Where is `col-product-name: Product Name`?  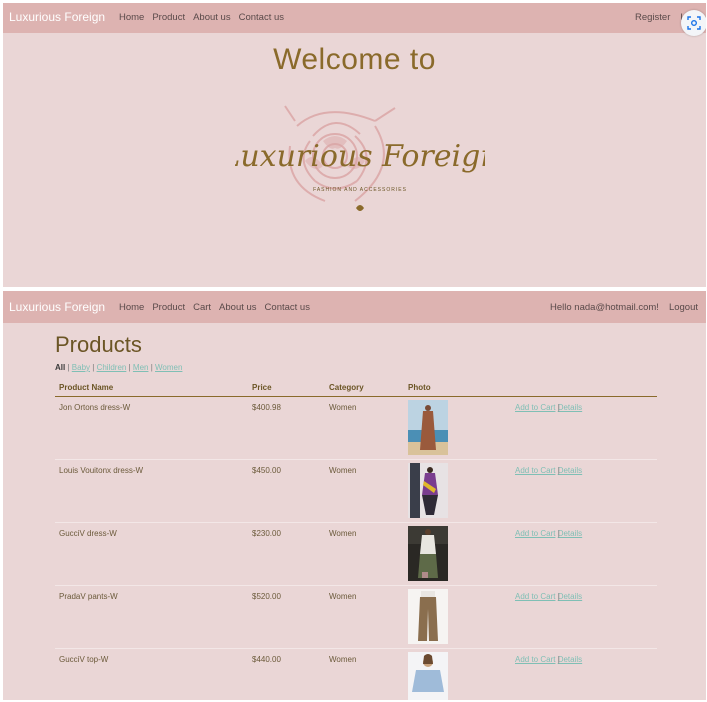
col-product-name: Product Name is located at coordinates (86, 387).